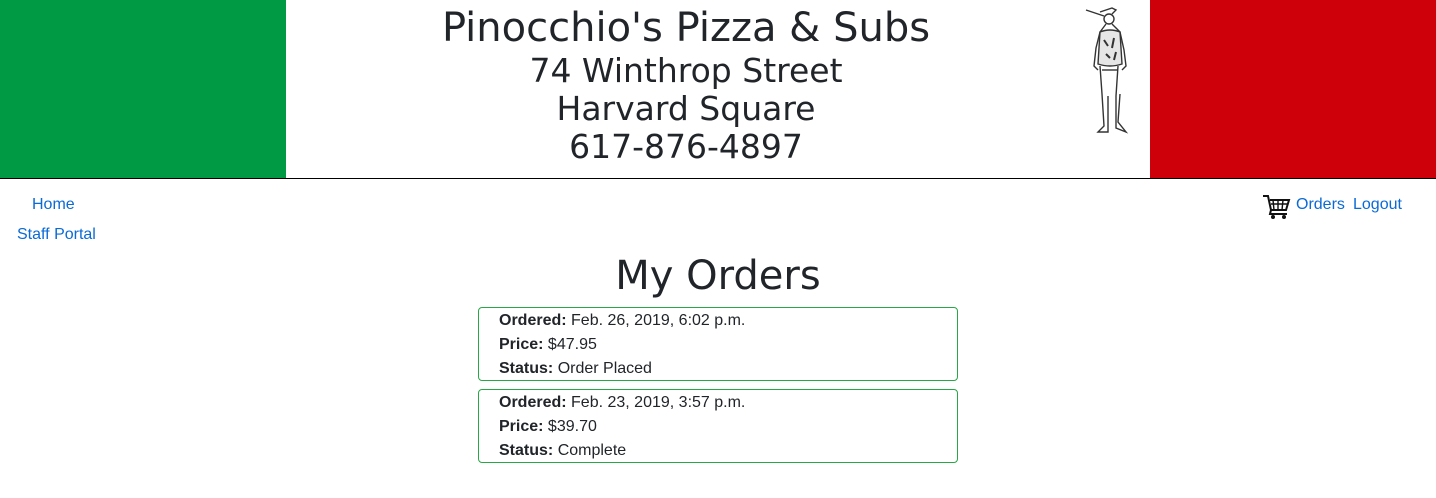  Describe the element at coordinates (56, 235) in the screenshot. I see `nav-staff-portal-link: Staff Portal` at that location.